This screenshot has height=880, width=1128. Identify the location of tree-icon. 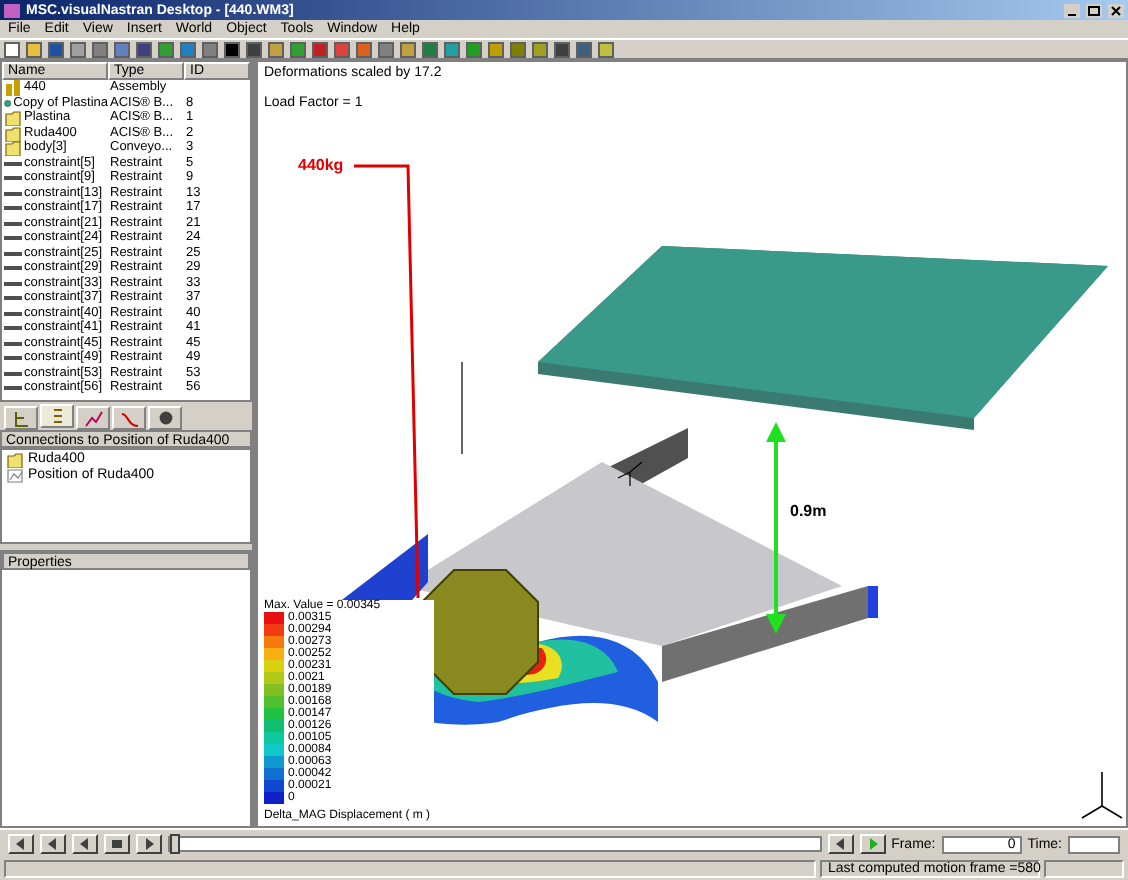
(21, 418).